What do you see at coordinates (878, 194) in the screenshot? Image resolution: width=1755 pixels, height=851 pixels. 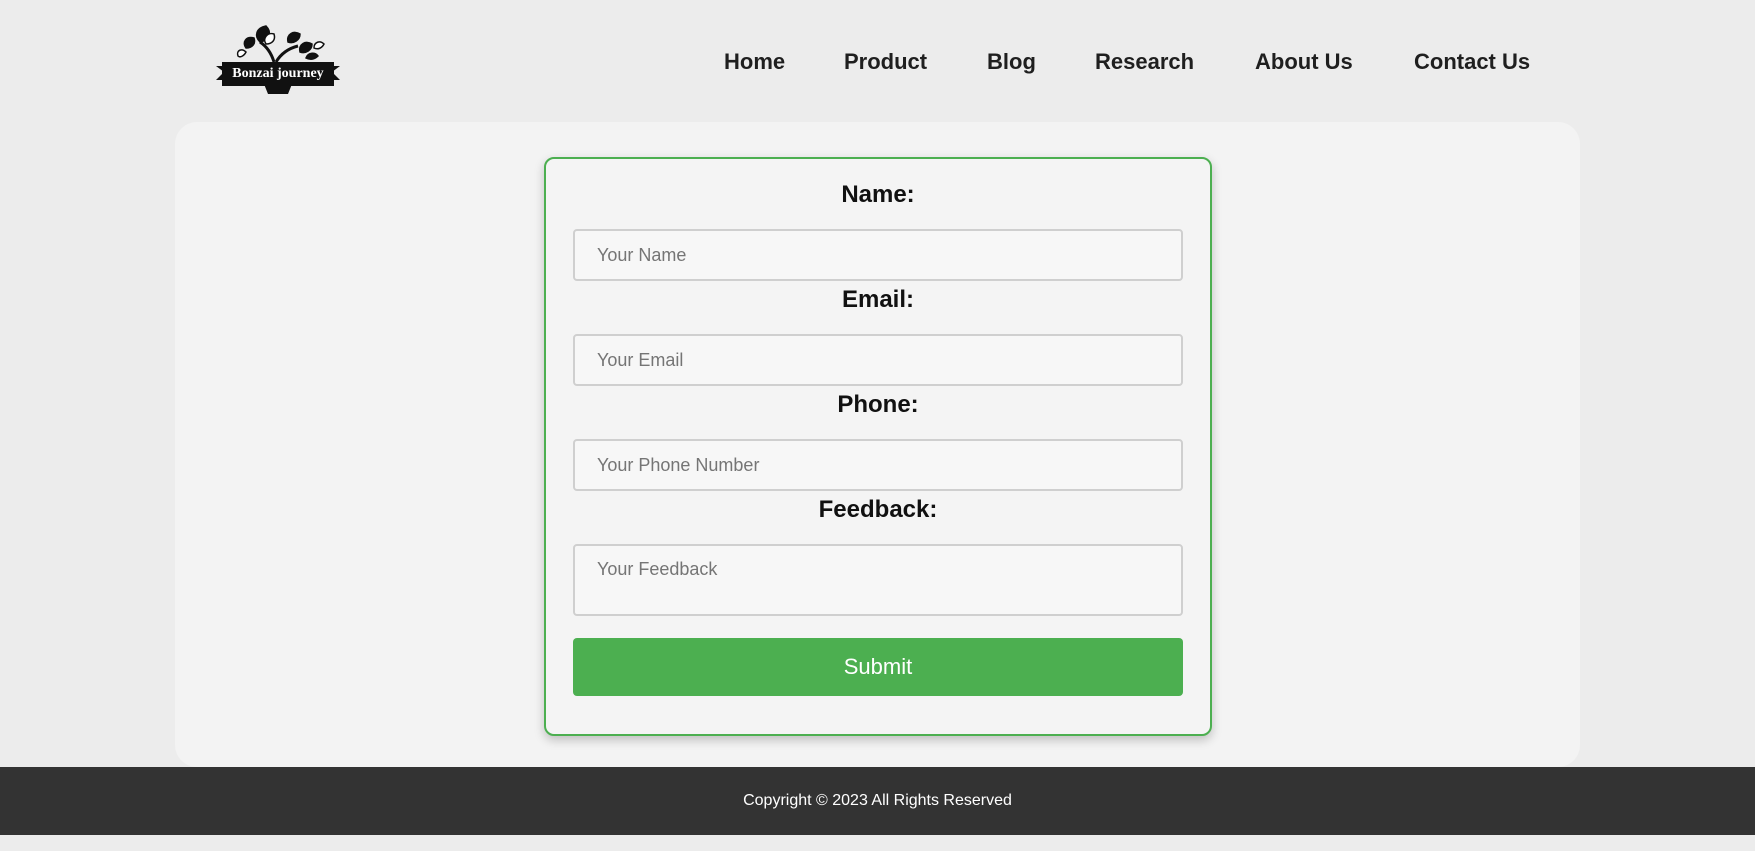 I see `name-label: Name:` at bounding box center [878, 194].